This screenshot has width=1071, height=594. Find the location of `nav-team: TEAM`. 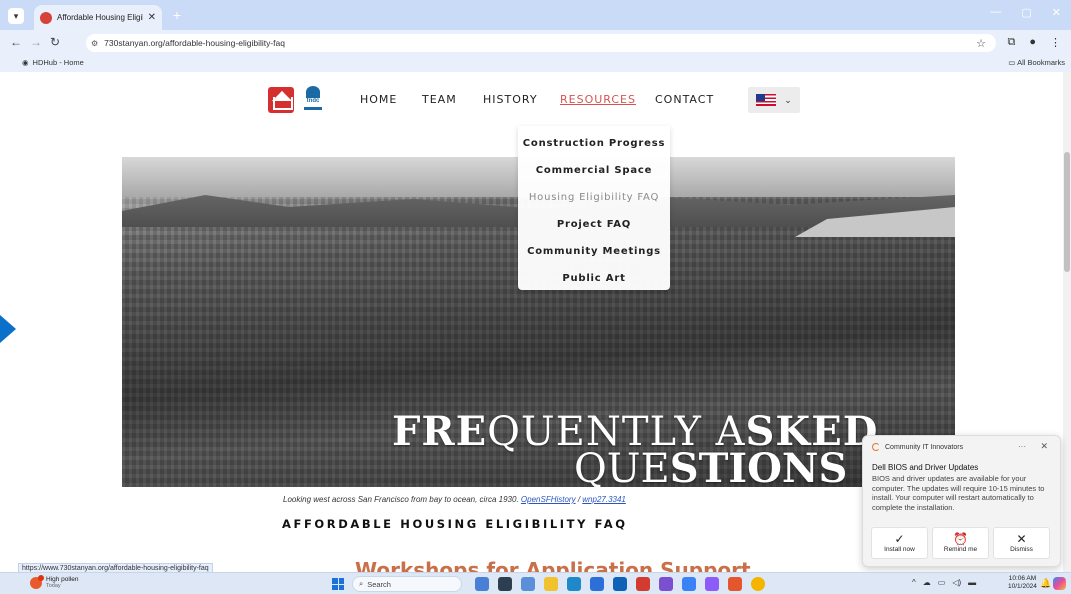

nav-team: TEAM is located at coordinates (439, 99).